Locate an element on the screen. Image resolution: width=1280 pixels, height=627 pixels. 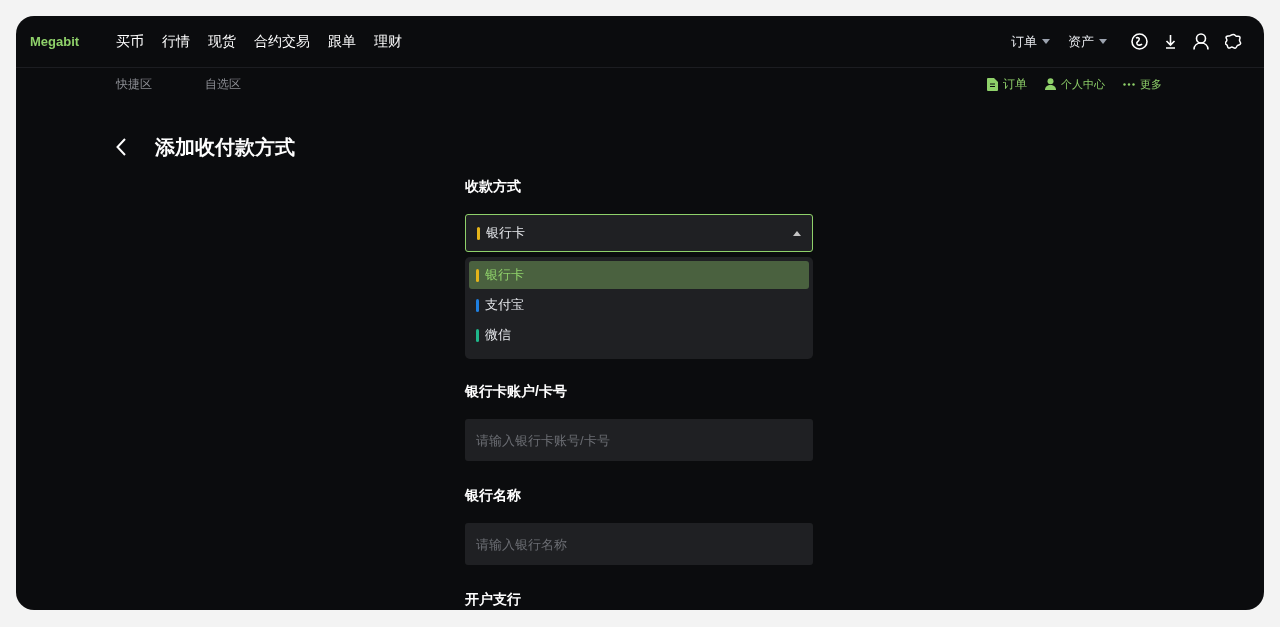
nav-link: 现货 is located at coordinates (222, 41).